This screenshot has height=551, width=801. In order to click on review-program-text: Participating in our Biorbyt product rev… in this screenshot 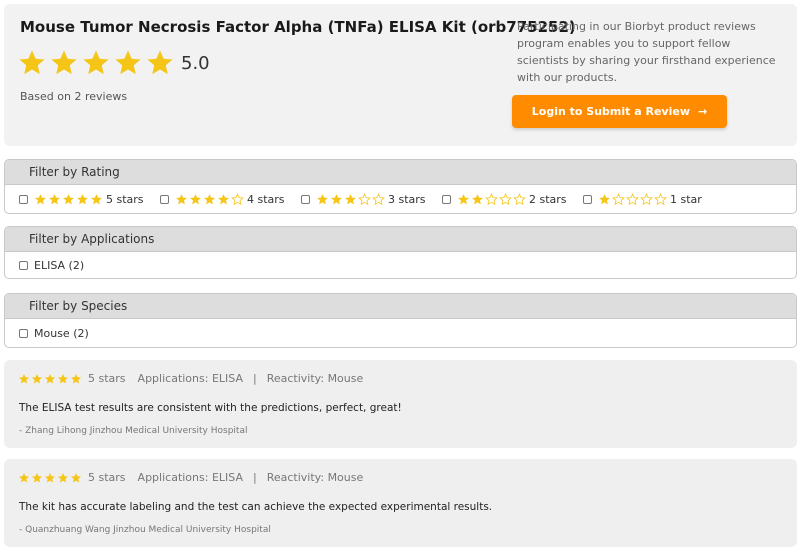, I will do `click(646, 52)`.